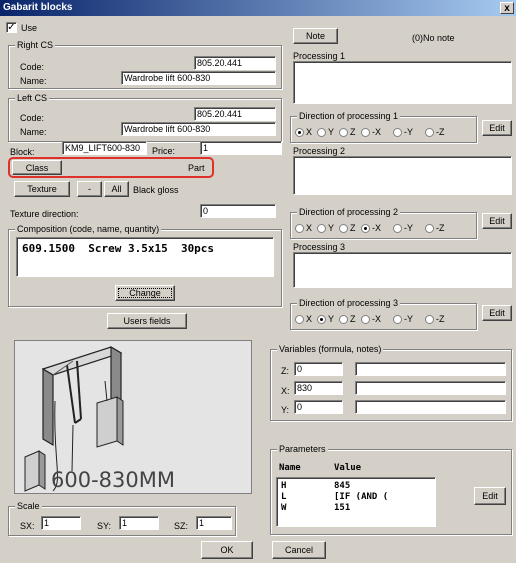  Describe the element at coordinates (27, 526) in the screenshot. I see `sx-label: SX:` at that location.